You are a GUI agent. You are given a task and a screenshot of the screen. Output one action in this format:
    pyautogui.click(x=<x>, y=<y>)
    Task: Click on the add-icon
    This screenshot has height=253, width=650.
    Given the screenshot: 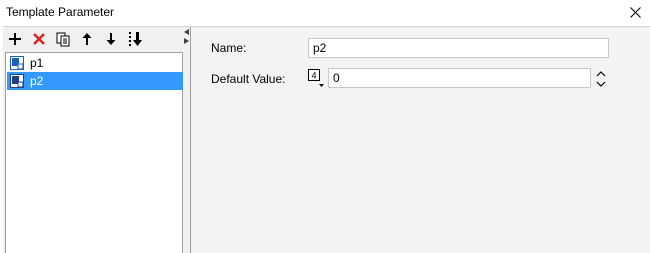 What is the action you would take?
    pyautogui.click(x=15, y=39)
    